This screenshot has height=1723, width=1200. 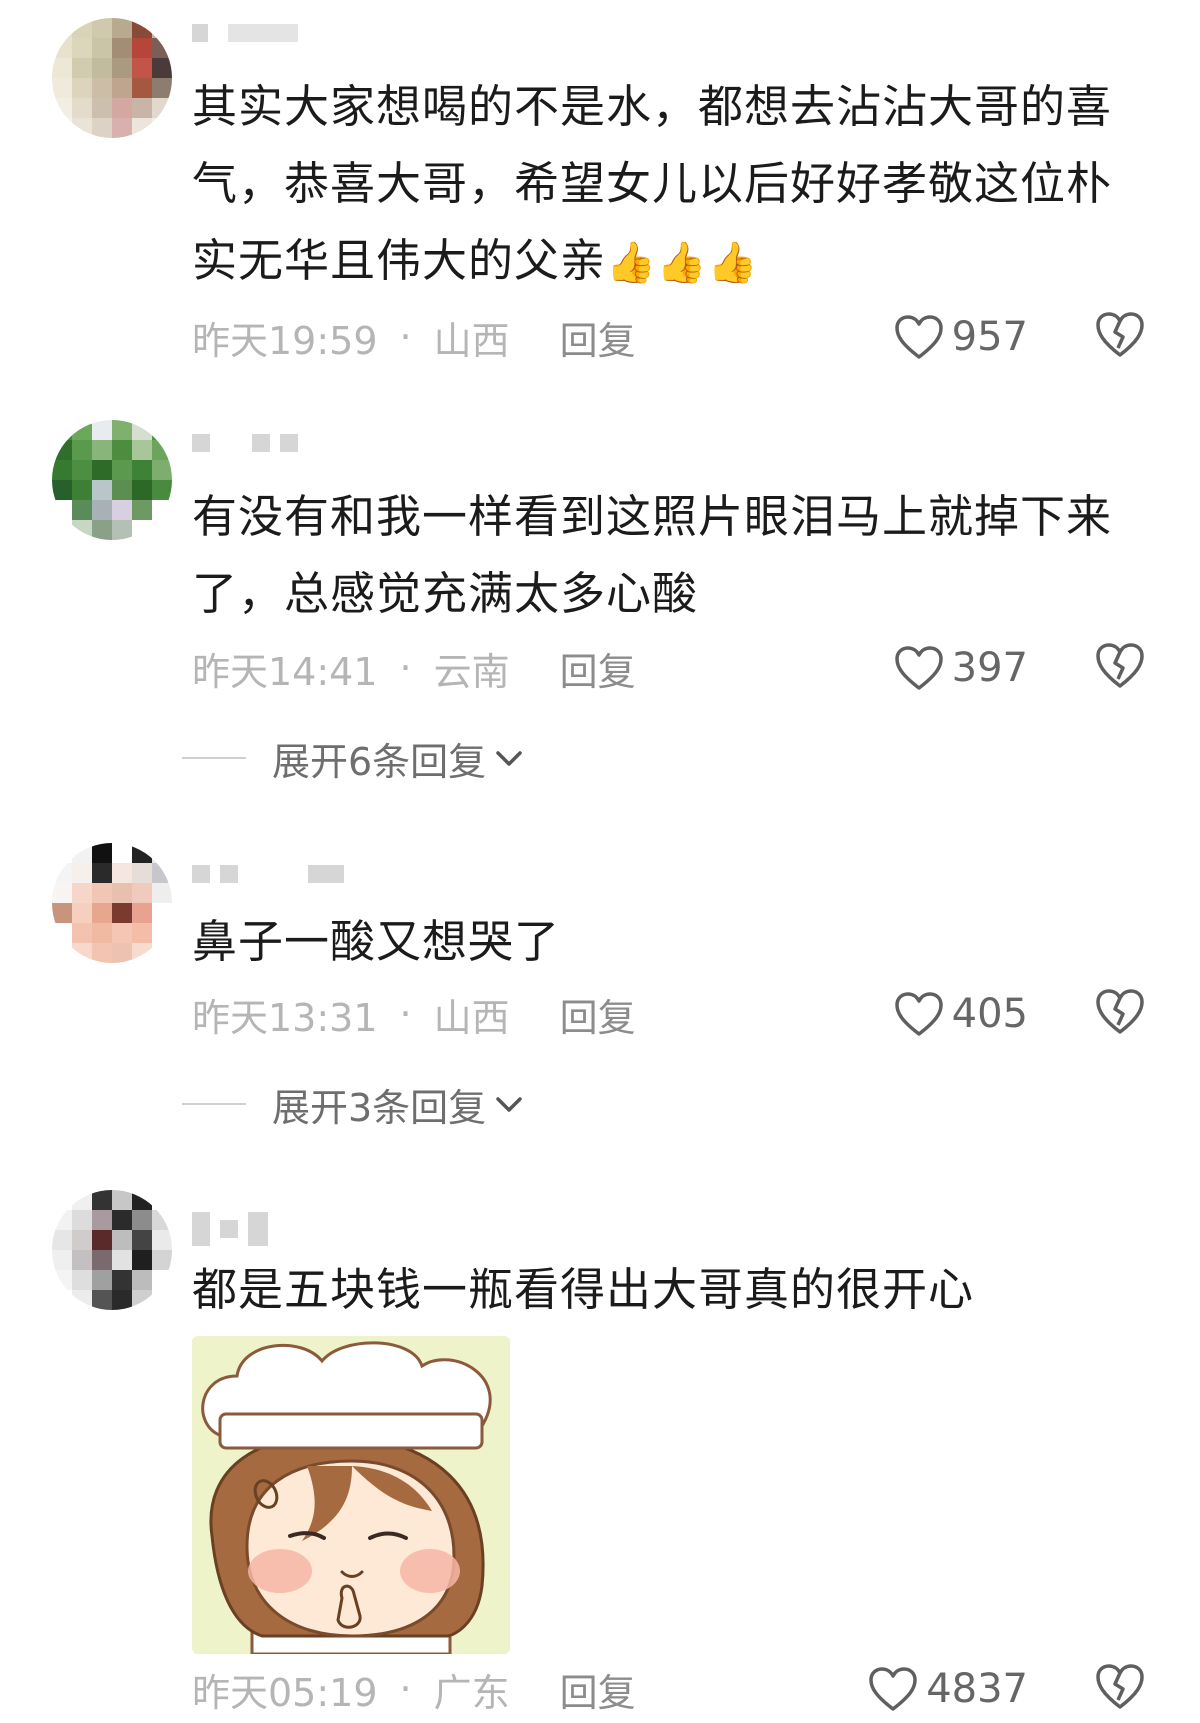 What do you see at coordinates (989, 337) in the screenshot?
I see `like-count: 957` at bounding box center [989, 337].